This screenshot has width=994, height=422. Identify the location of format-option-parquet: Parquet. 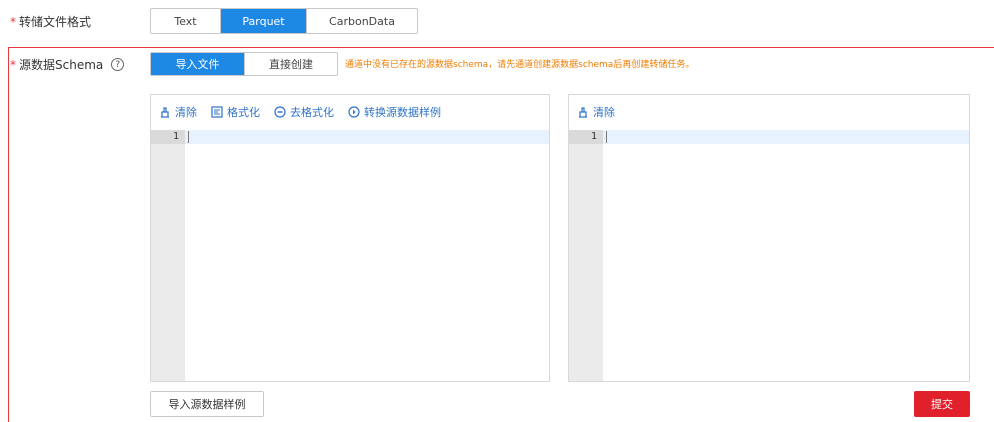
(264, 21).